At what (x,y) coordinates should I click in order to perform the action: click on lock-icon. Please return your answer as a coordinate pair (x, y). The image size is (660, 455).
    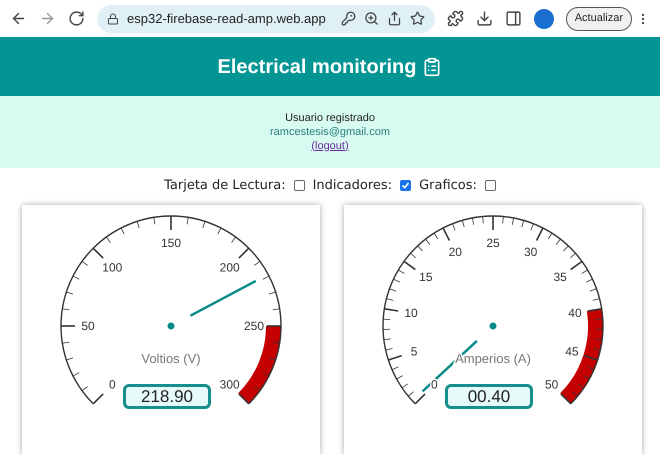
    Looking at the image, I should click on (113, 18).